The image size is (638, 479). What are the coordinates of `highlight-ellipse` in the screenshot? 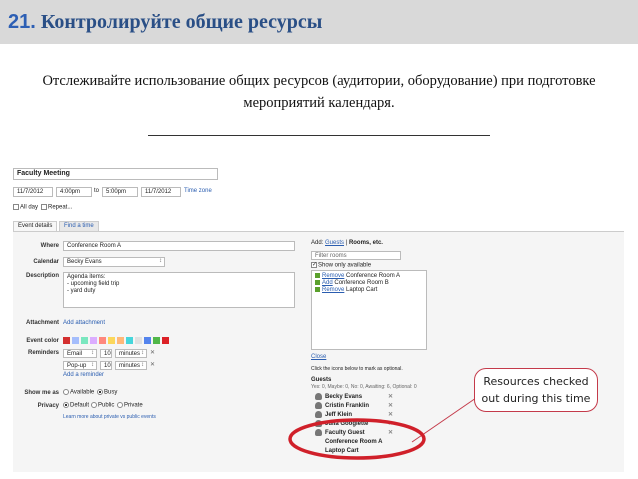 It's located at (357, 439).